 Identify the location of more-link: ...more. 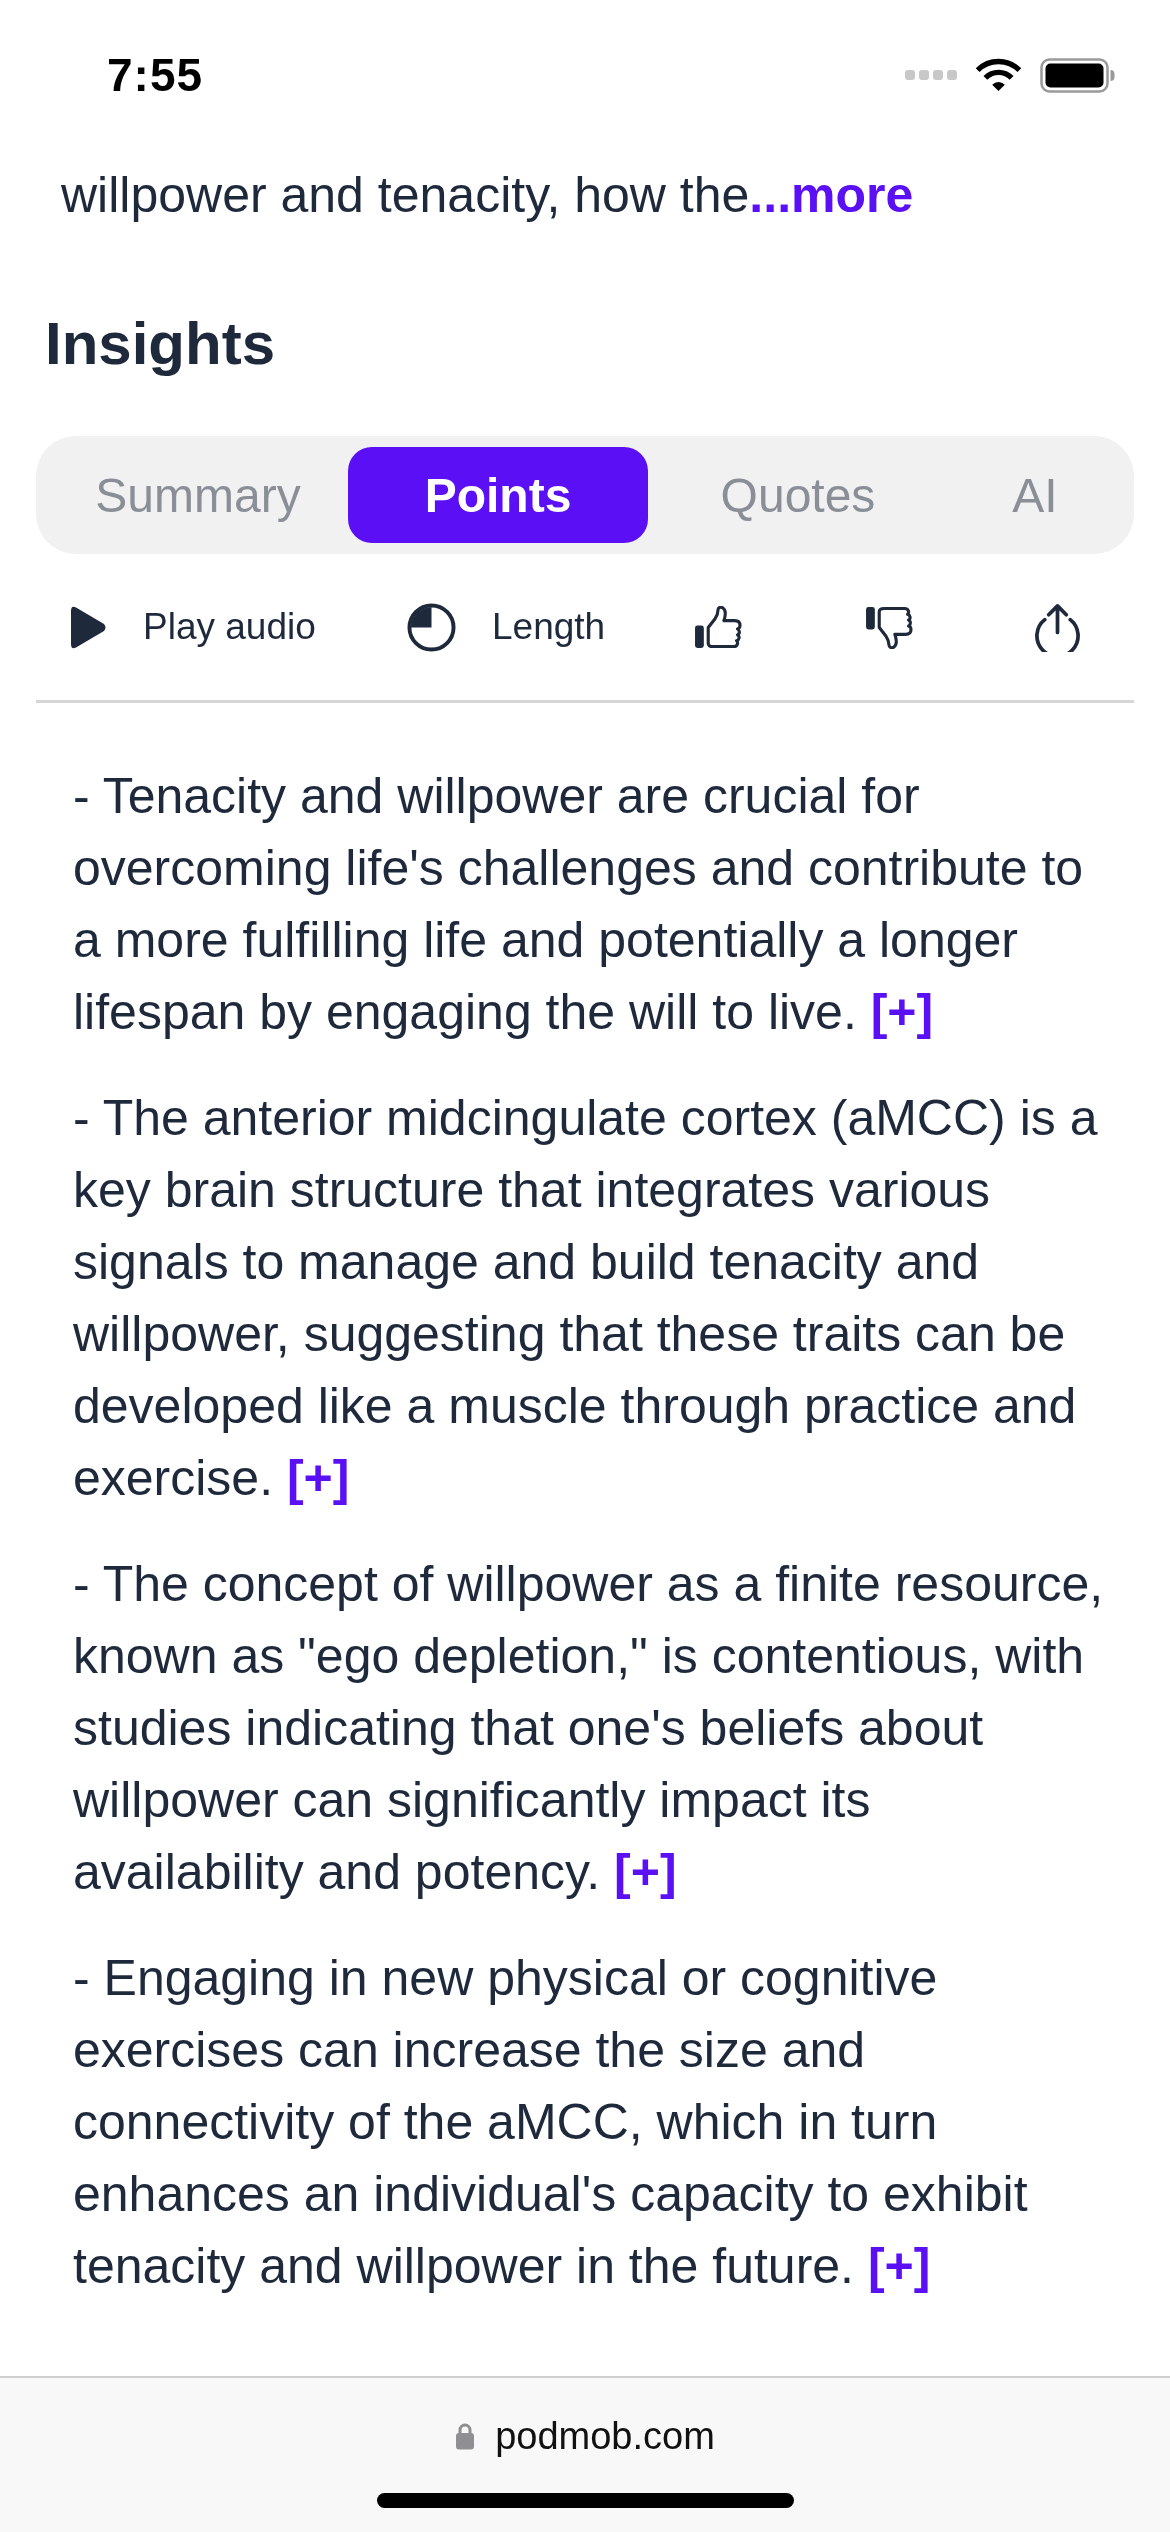
(831, 195).